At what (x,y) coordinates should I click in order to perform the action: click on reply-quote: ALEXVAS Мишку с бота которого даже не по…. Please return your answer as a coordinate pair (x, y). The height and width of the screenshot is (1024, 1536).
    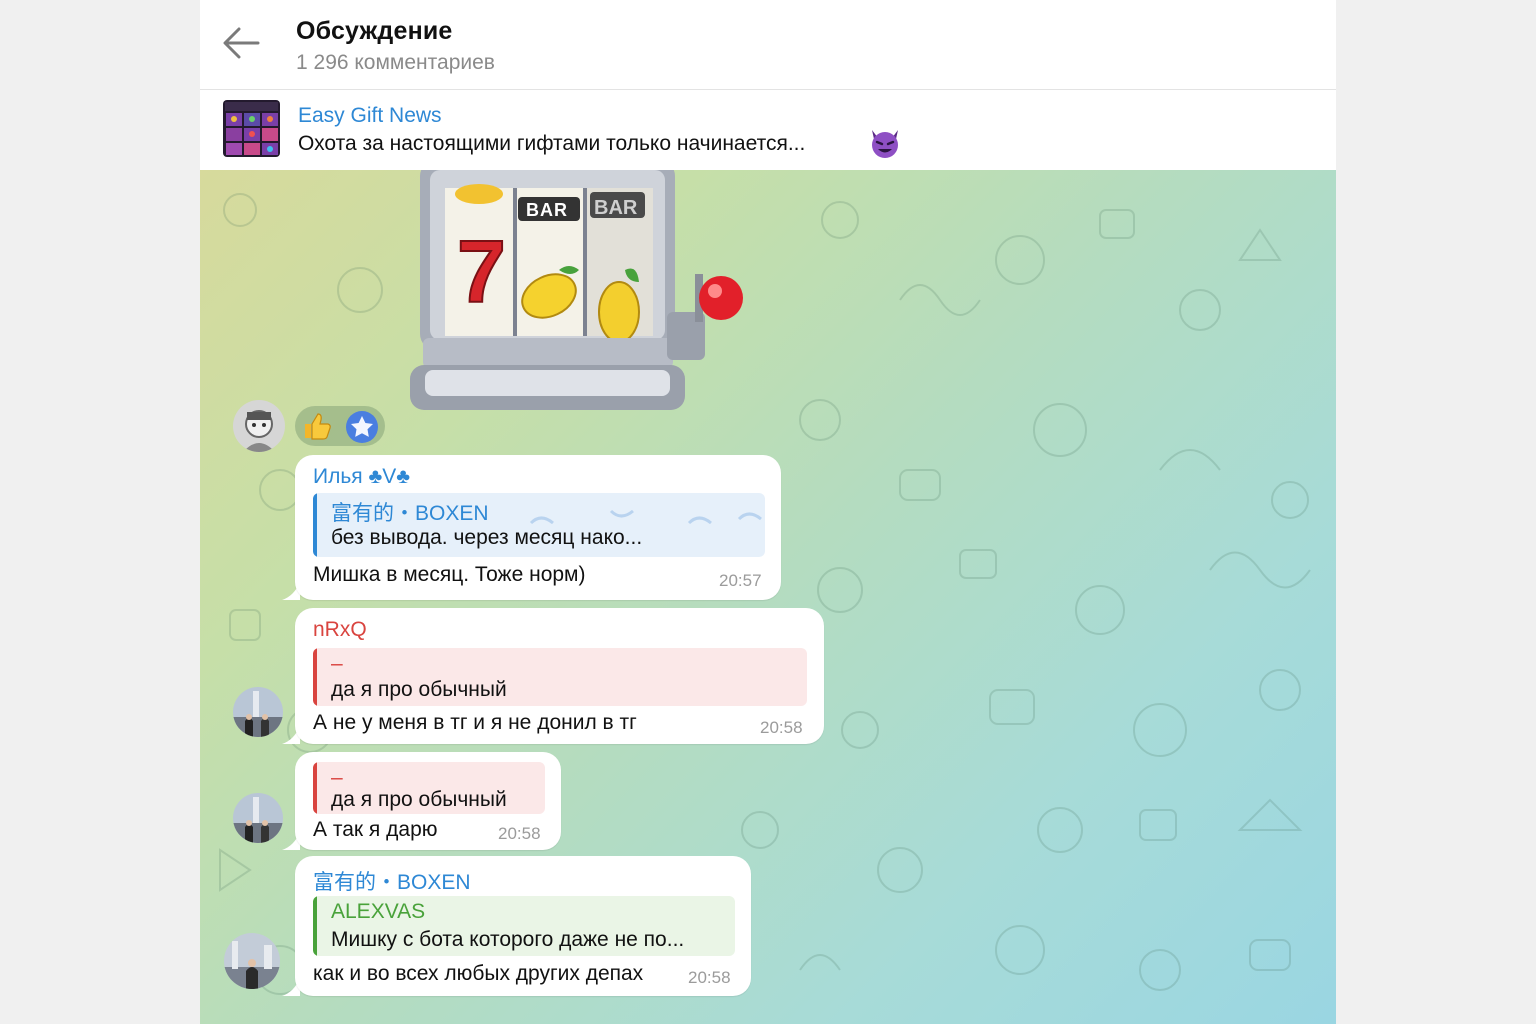
    Looking at the image, I should click on (524, 926).